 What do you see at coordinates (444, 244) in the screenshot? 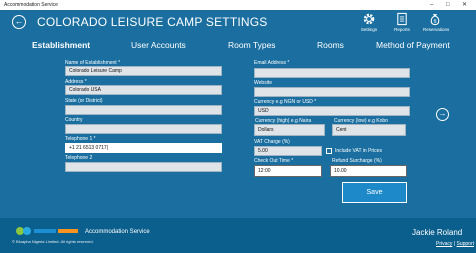
I see `privacy-link: Privacy` at bounding box center [444, 244].